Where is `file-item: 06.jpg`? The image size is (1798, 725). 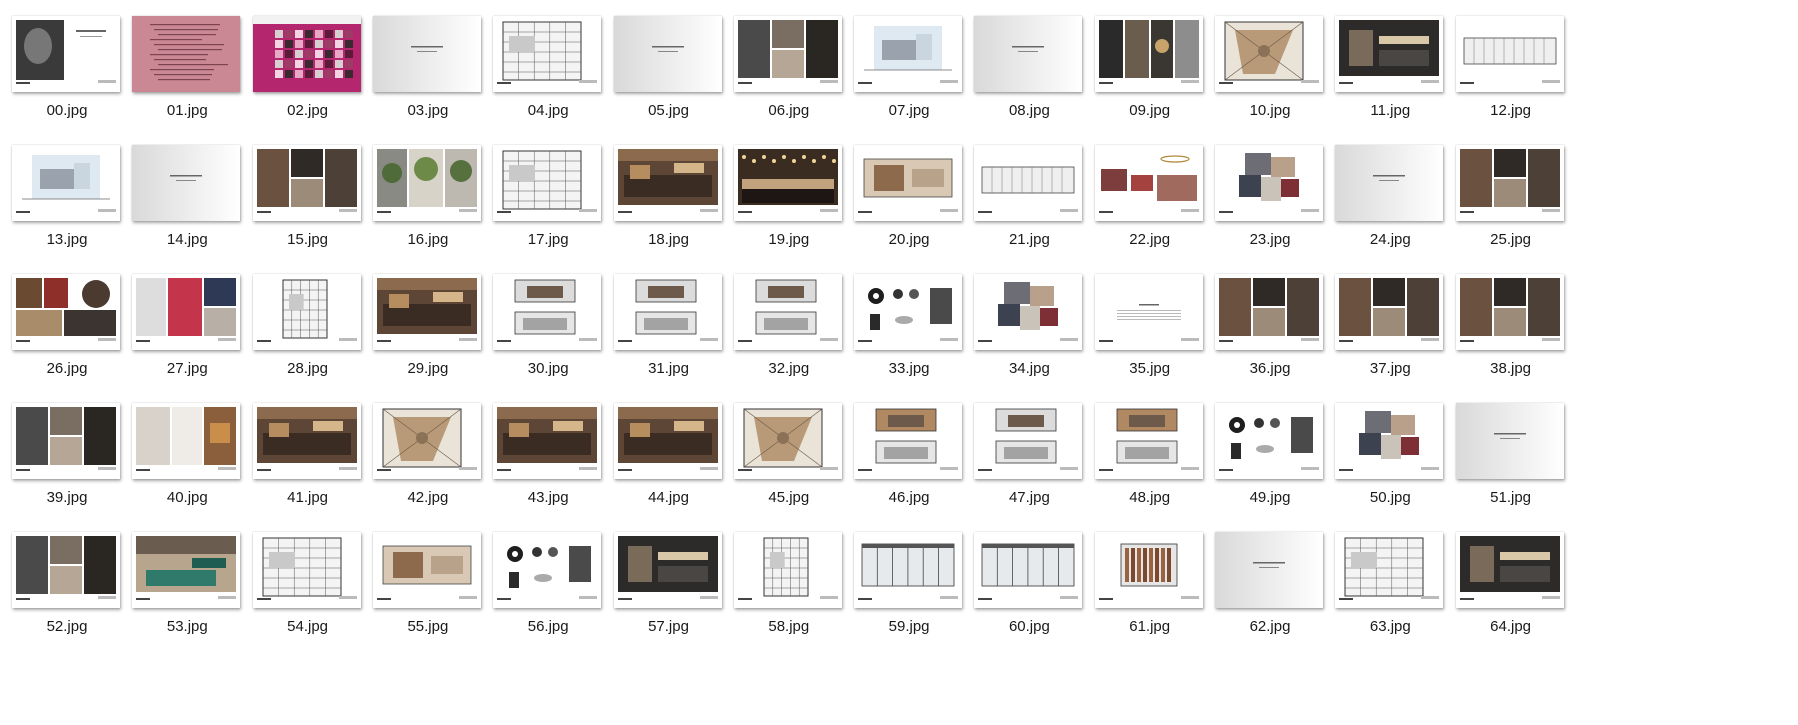 file-item: 06.jpg is located at coordinates (789, 69).